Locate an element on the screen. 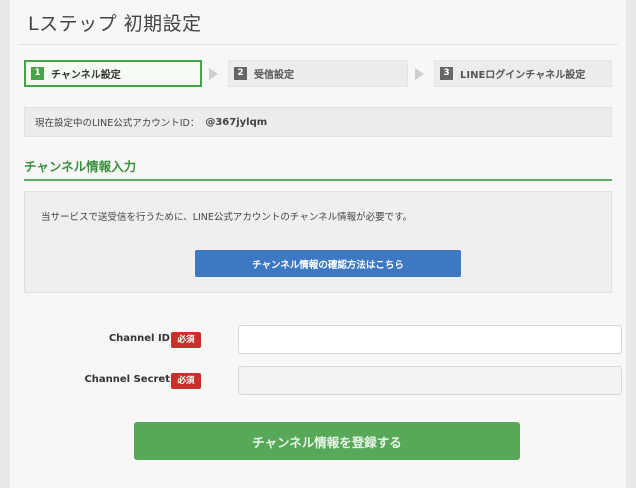 The height and width of the screenshot is (488, 636). title-divider is located at coordinates (318, 44).